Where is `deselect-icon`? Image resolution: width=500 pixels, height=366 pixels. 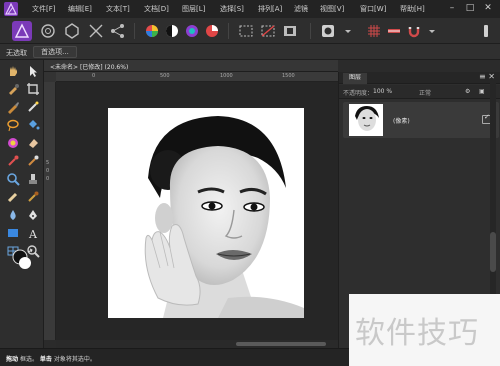
deselect-icon is located at coordinates (268, 31).